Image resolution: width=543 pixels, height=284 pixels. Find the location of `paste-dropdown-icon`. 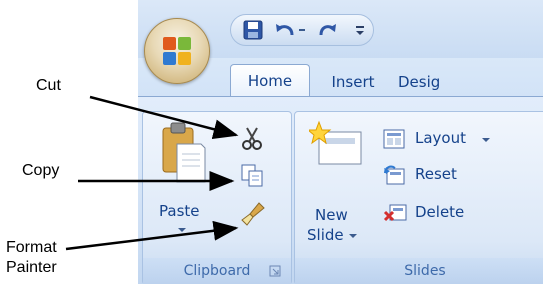

paste-dropdown-icon is located at coordinates (182, 230).